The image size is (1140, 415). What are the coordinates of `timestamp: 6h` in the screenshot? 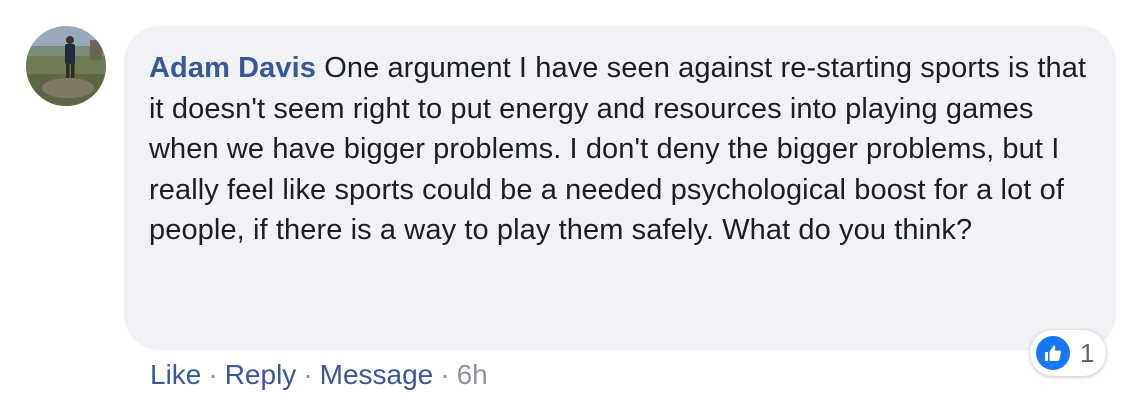 It's located at (472, 374).